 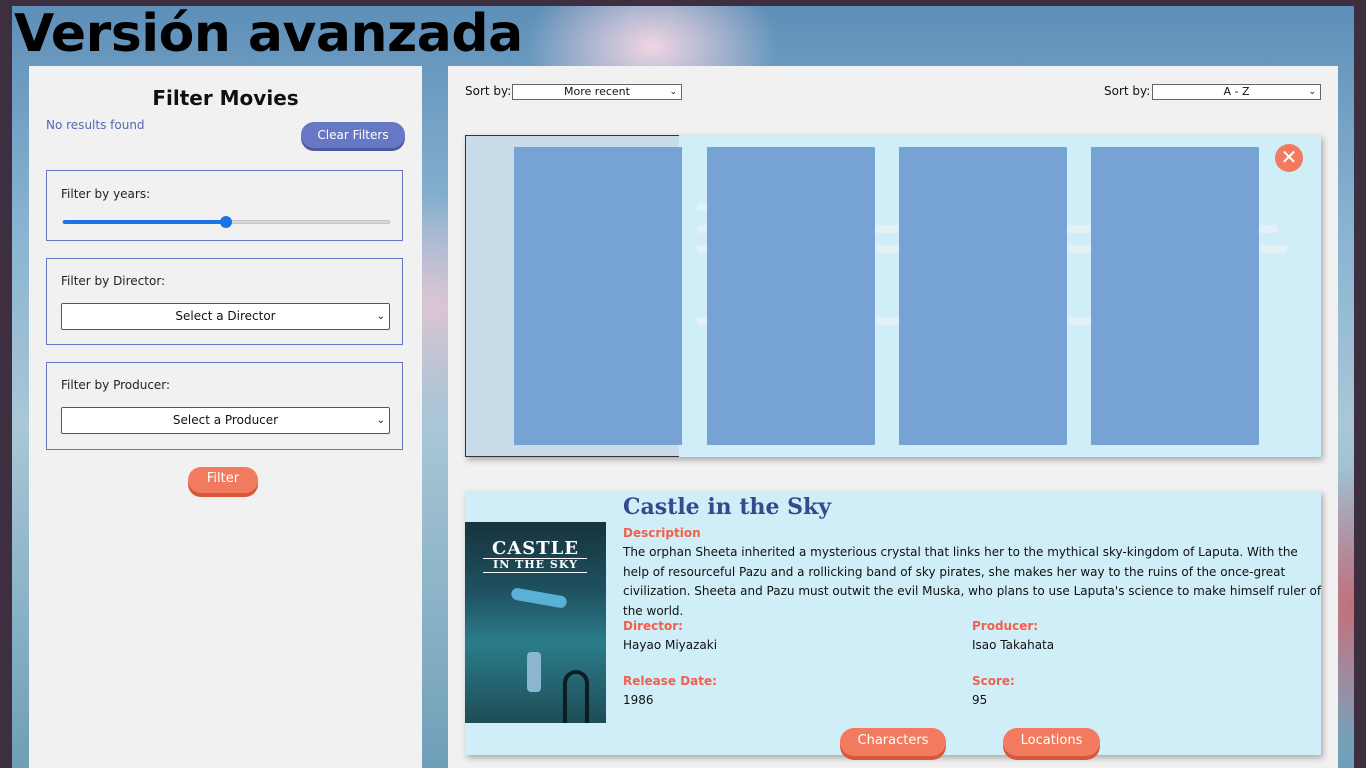 I want to click on director-select: Select a Director ⌄, so click(x=225, y=316).